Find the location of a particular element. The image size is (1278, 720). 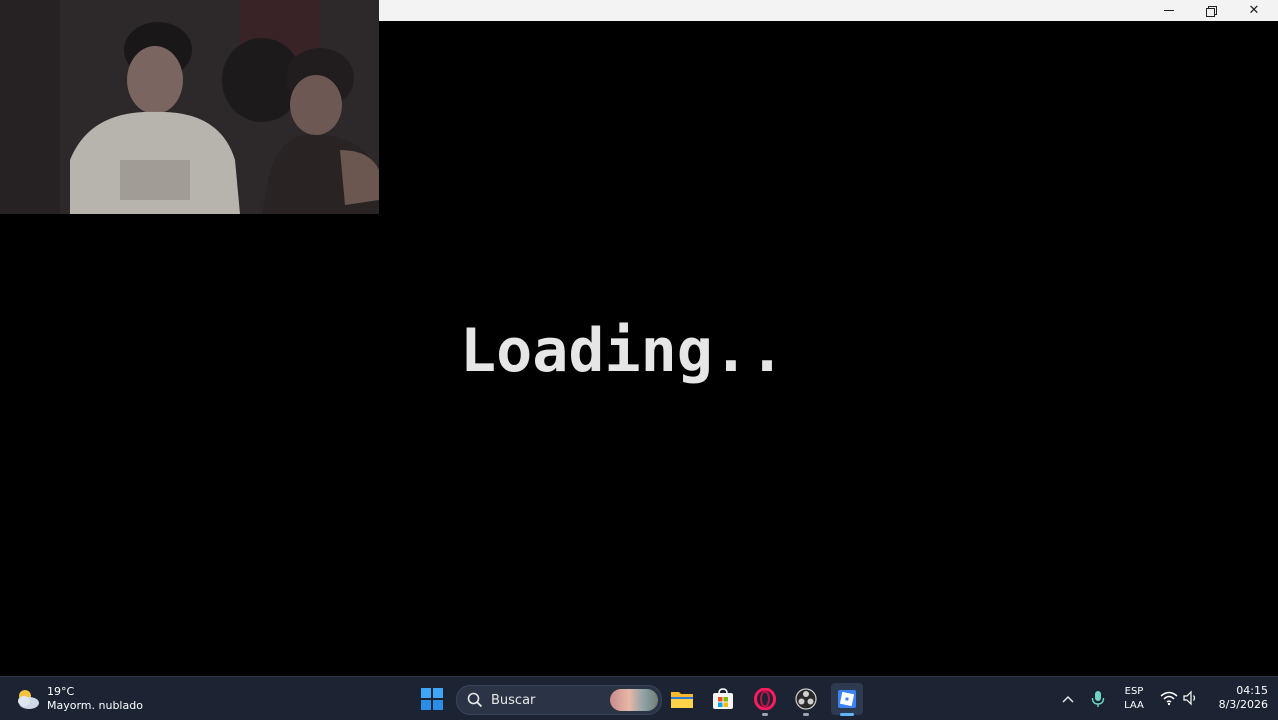

search-label: Buscar is located at coordinates (513, 700).